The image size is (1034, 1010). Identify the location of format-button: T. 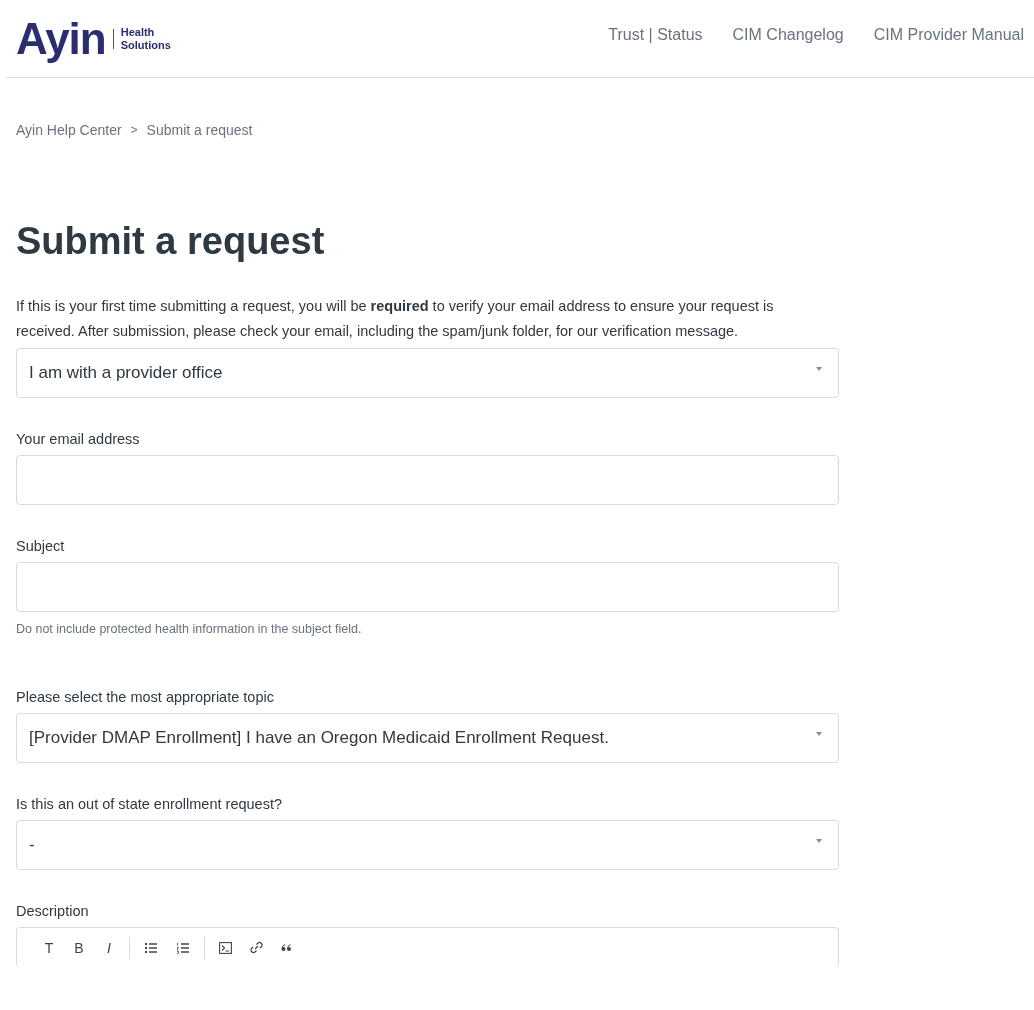
(49, 947).